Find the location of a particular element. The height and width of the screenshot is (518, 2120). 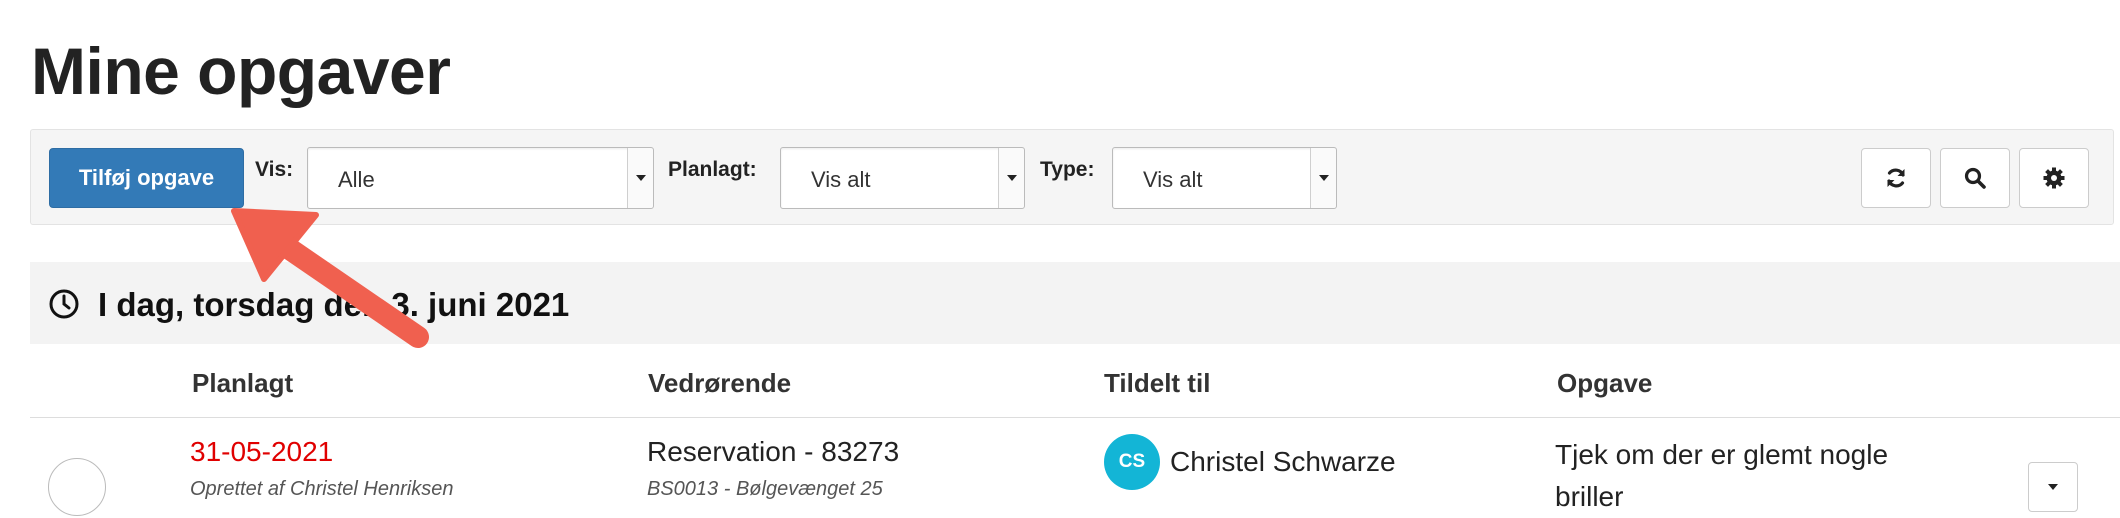

search-icon is located at coordinates (1975, 178).